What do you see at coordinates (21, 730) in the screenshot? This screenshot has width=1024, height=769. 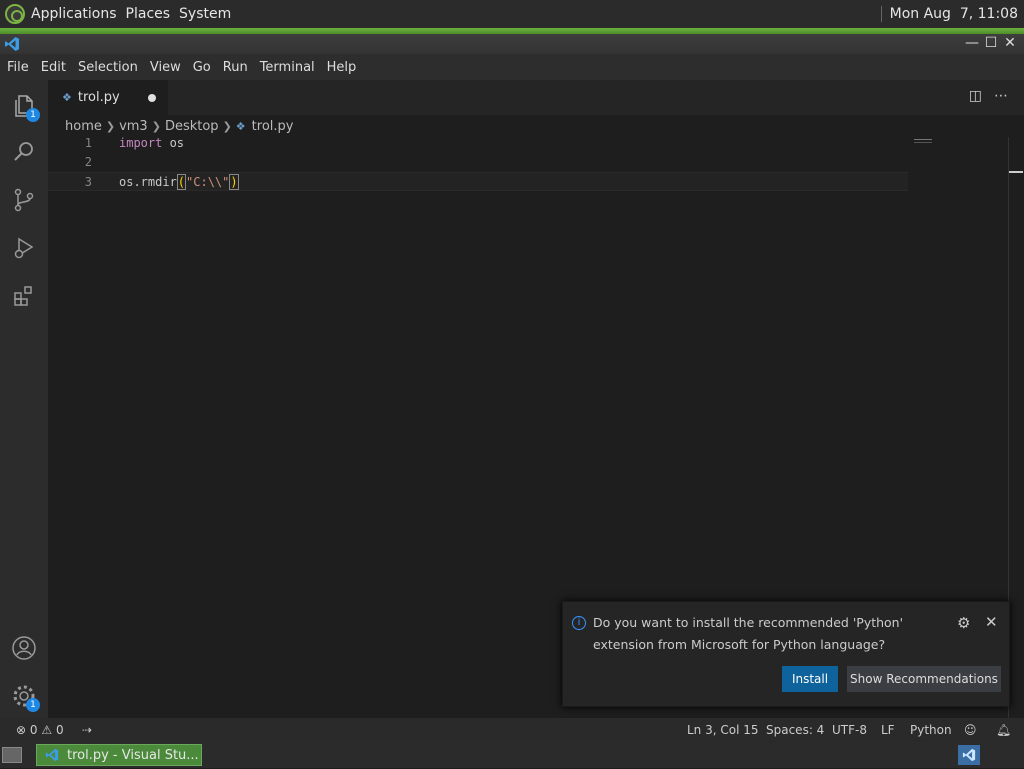 I see `error-icon: ⊗` at bounding box center [21, 730].